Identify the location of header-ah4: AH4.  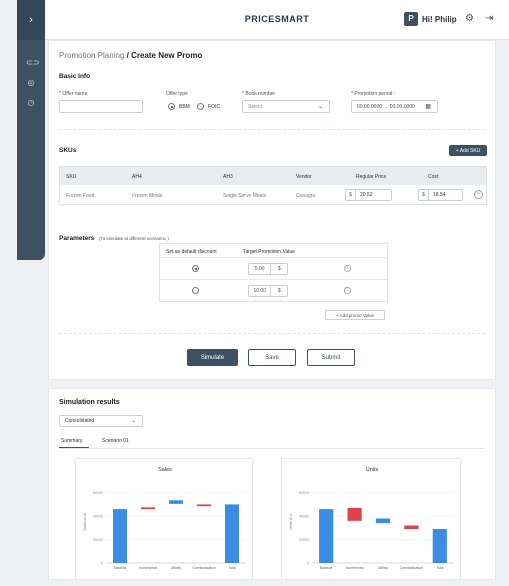
(137, 177).